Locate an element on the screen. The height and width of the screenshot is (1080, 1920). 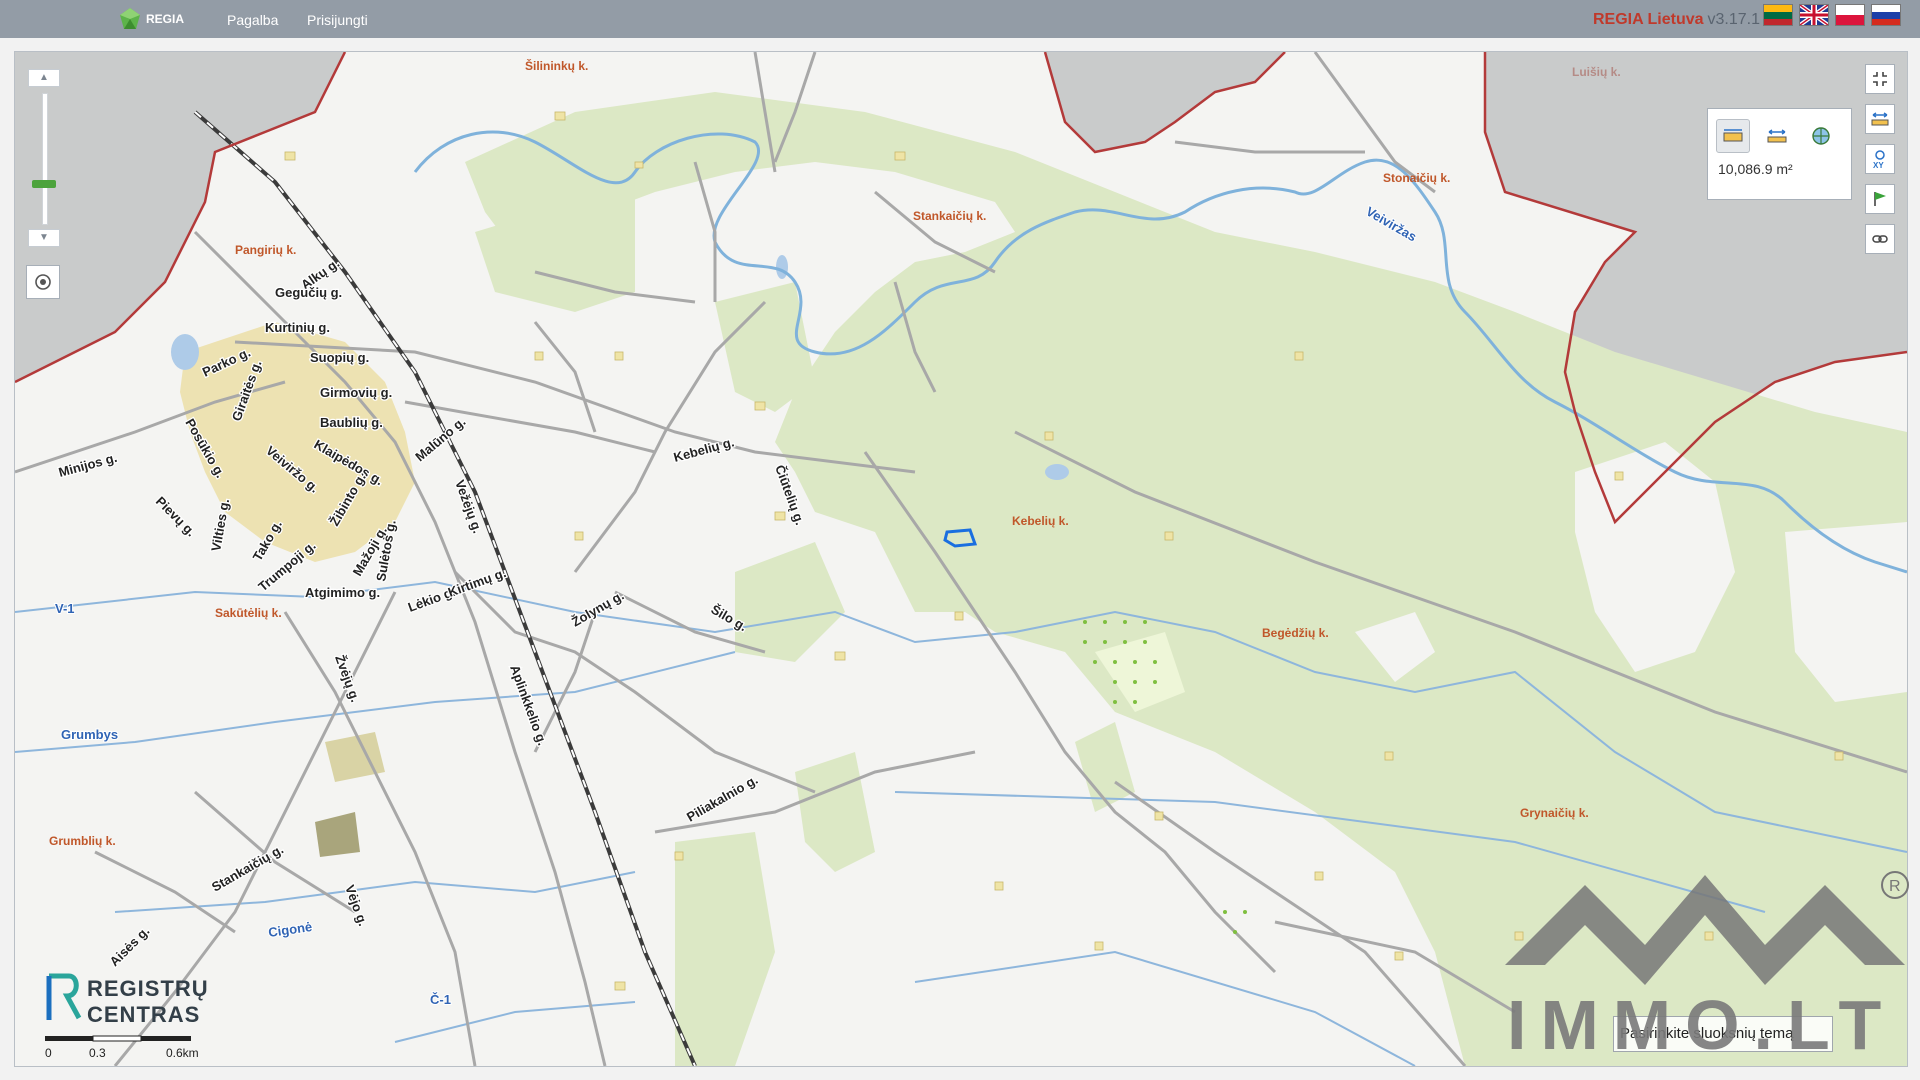
street-label: Atgimimo g. is located at coordinates (342, 592).